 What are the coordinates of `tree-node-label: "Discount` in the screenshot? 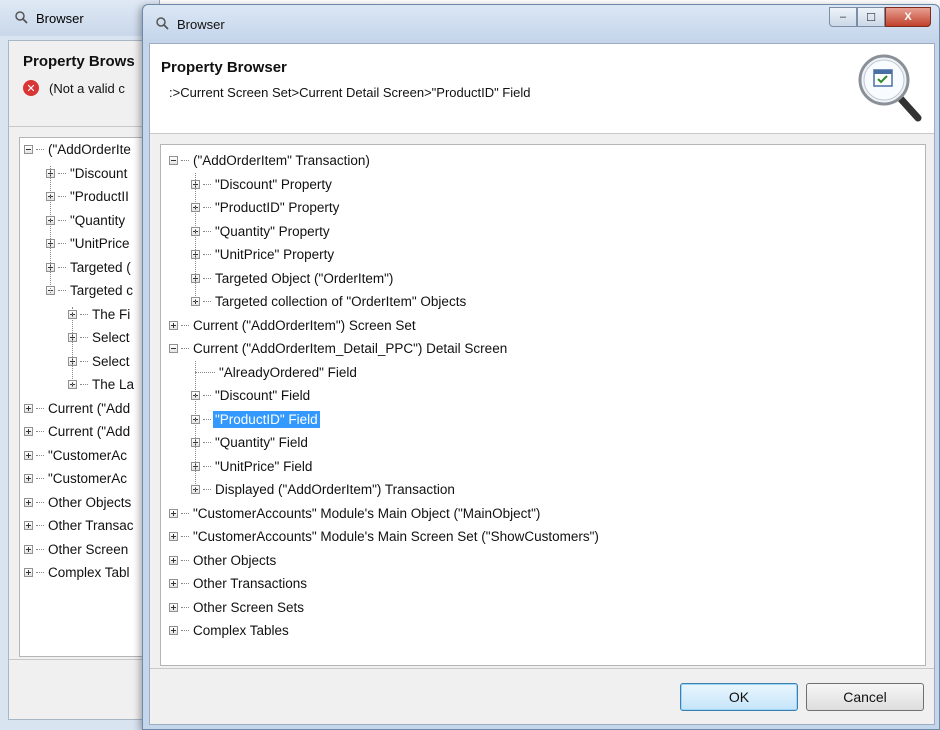 It's located at (98, 173).